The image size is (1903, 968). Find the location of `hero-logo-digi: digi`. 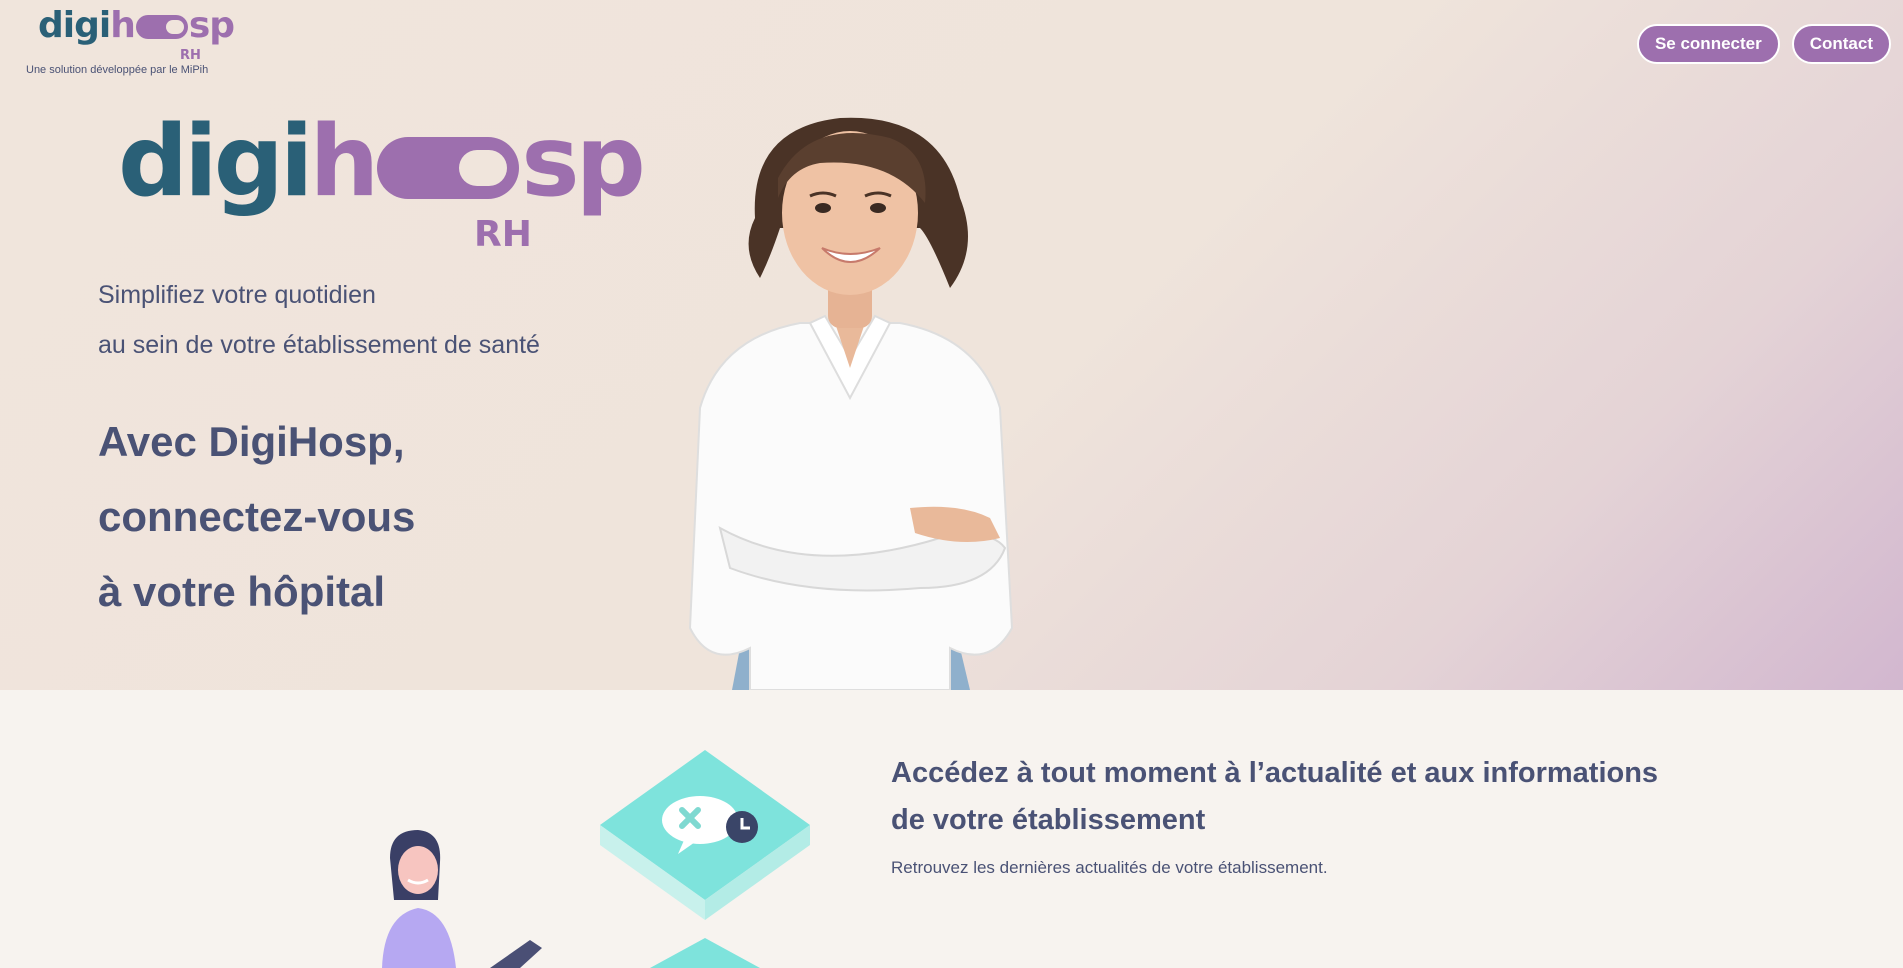

hero-logo-digi: digi is located at coordinates (215, 162).